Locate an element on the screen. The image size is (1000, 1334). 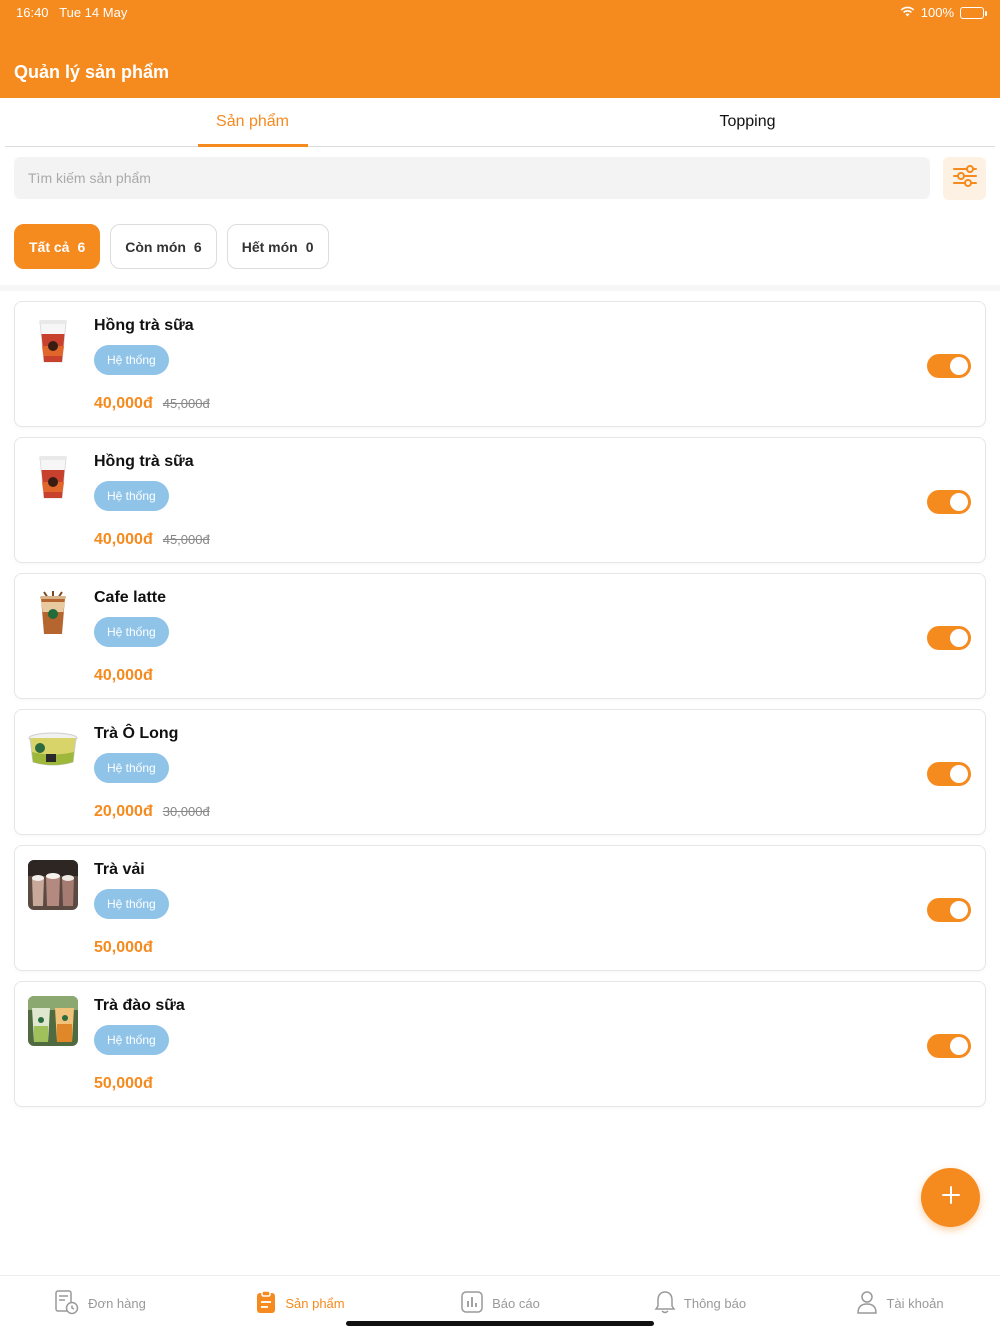
peach-tea-photo is located at coordinates (53, 1021).